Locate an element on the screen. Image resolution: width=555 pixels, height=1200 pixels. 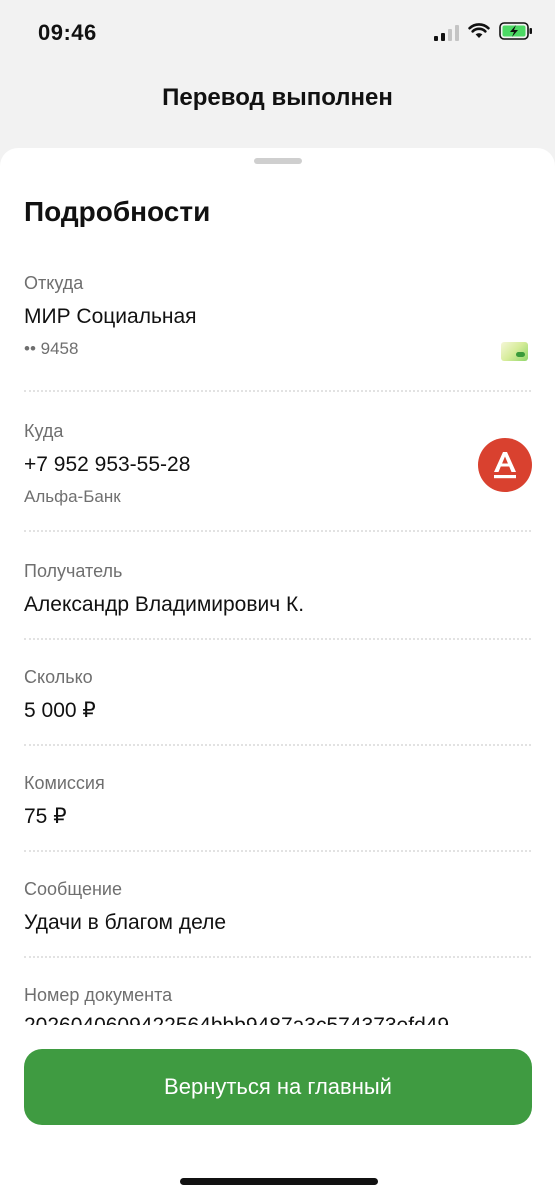
to-value: +7 952 953-55-28 is located at coordinates (107, 464).